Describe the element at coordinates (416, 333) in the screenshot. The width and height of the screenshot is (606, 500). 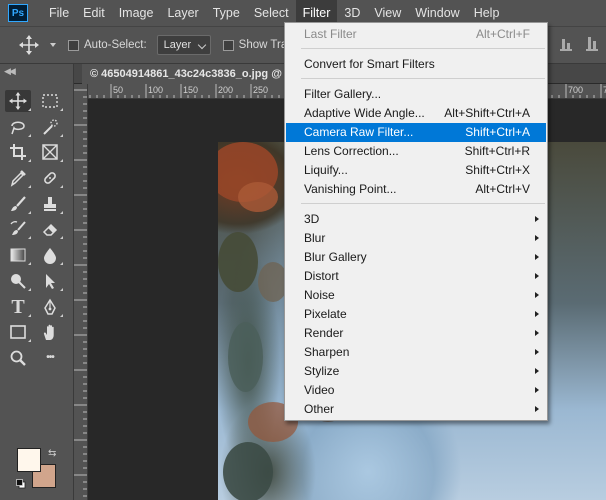
I see `filter-menu-item-render: Render` at that location.